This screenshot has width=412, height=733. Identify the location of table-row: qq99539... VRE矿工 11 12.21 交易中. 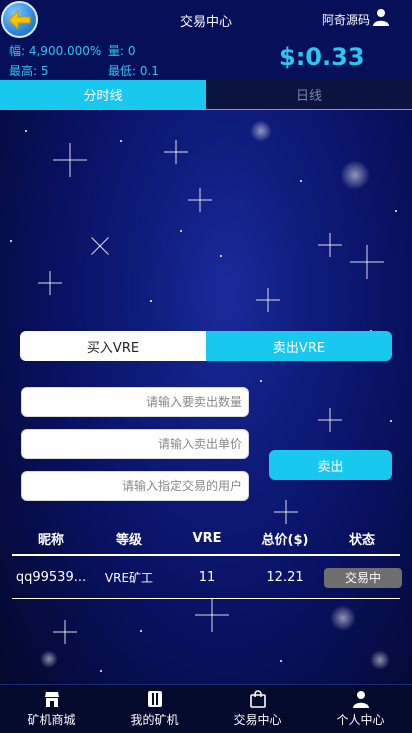
(207, 578).